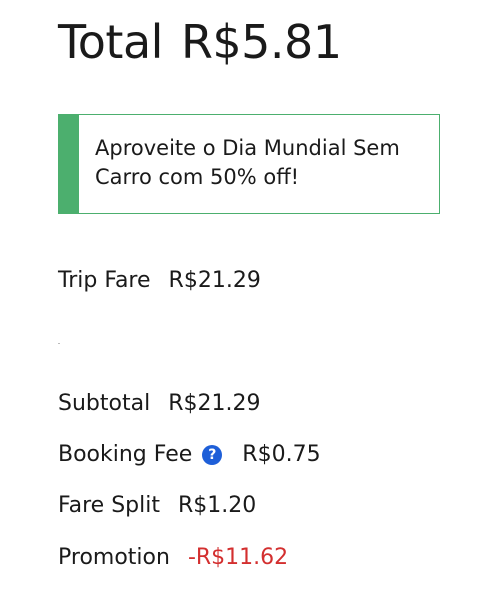 Image resolution: width=500 pixels, height=595 pixels. What do you see at coordinates (110, 42) in the screenshot?
I see `total-label: Total` at bounding box center [110, 42].